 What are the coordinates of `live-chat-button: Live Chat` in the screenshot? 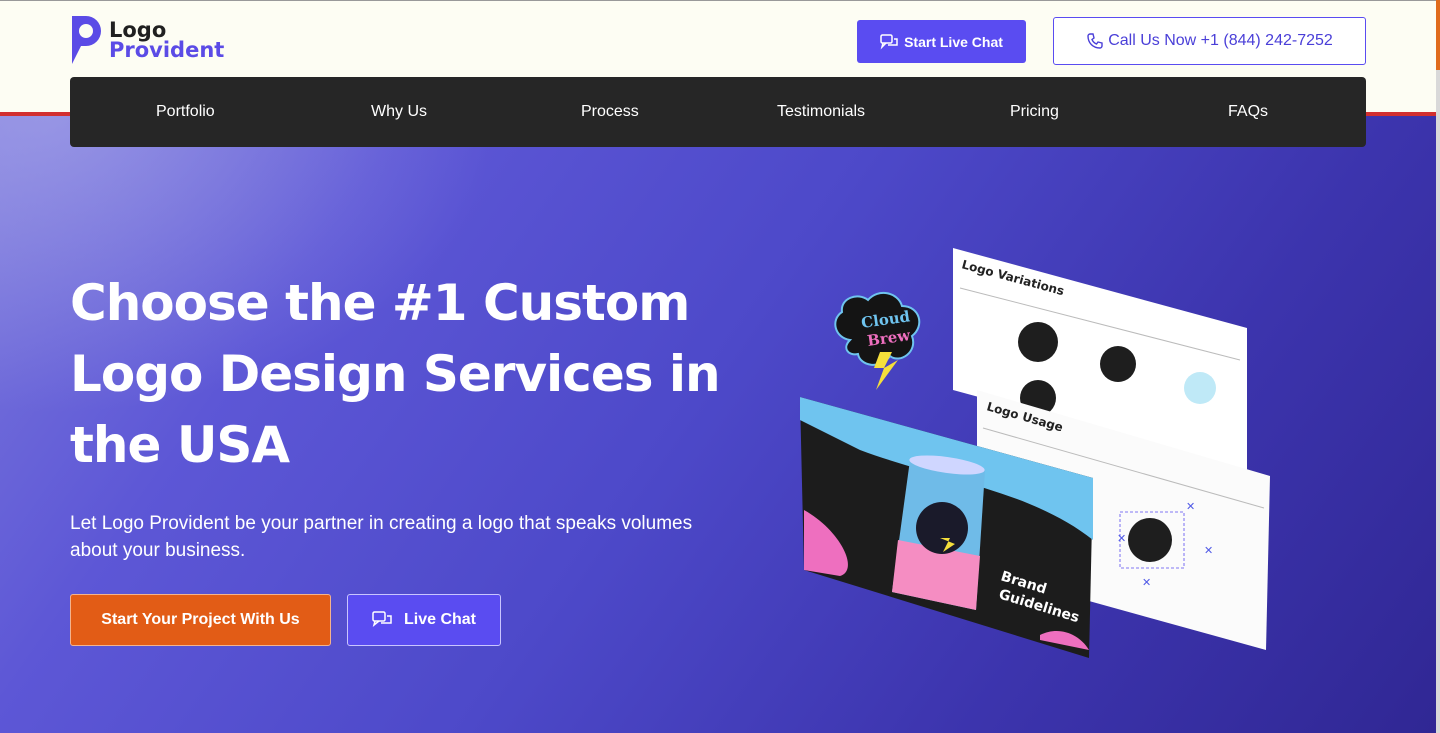 It's located at (424, 620).